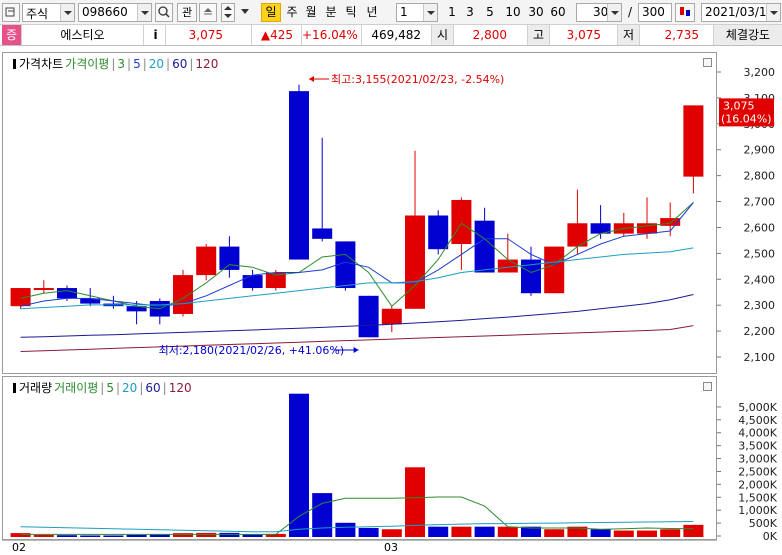  I want to click on code-input: 098660, so click(115, 12).